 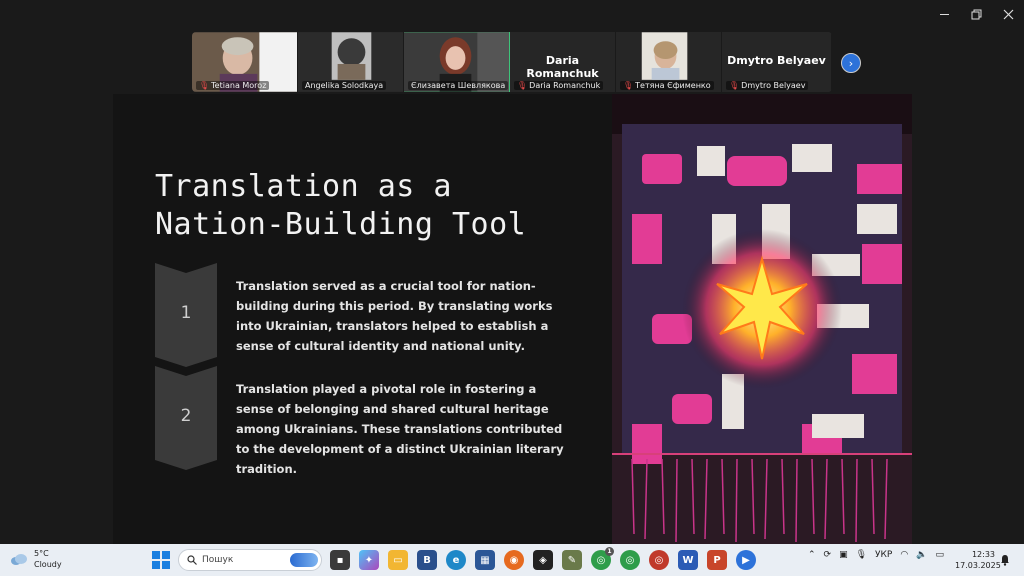 I want to click on chrome-alt-icon: ◎, so click(x=659, y=560).